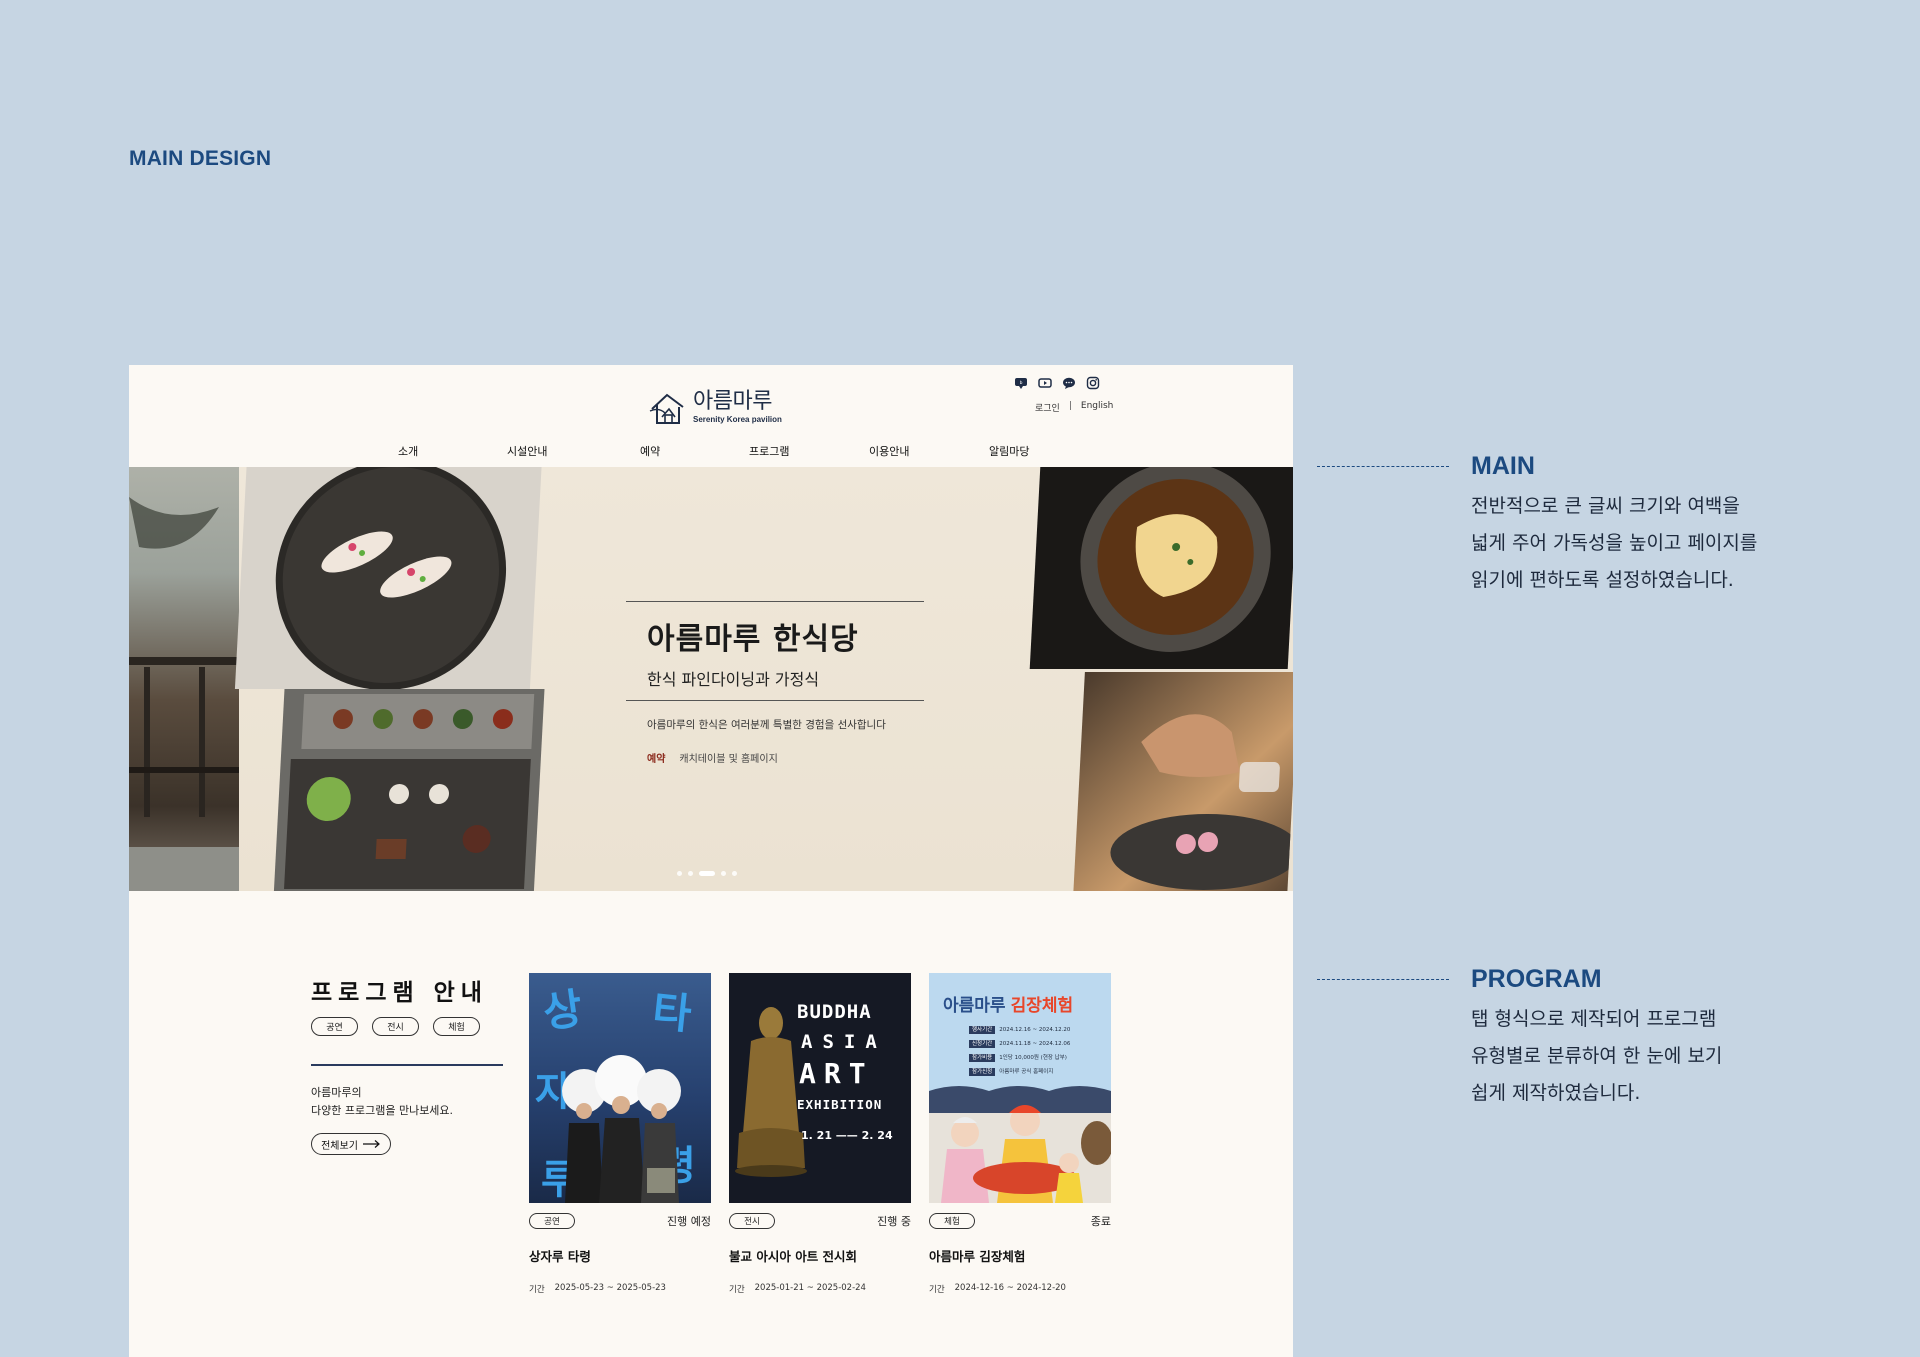 Image resolution: width=1920 pixels, height=1357 pixels. What do you see at coordinates (834, 1012) in the screenshot?
I see `poster-line: BUDDHA` at bounding box center [834, 1012].